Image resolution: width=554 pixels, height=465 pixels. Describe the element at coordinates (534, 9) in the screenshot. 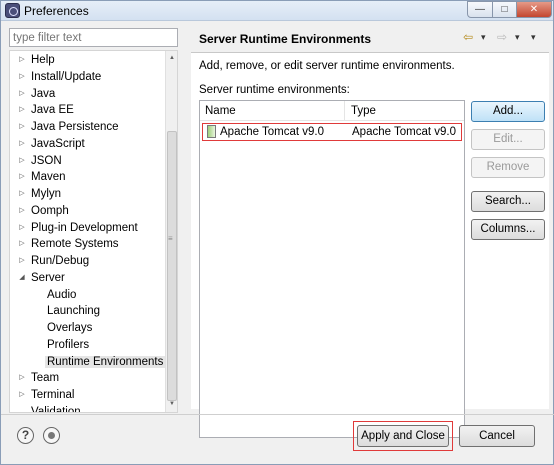

I see `close-button: ✕` at that location.